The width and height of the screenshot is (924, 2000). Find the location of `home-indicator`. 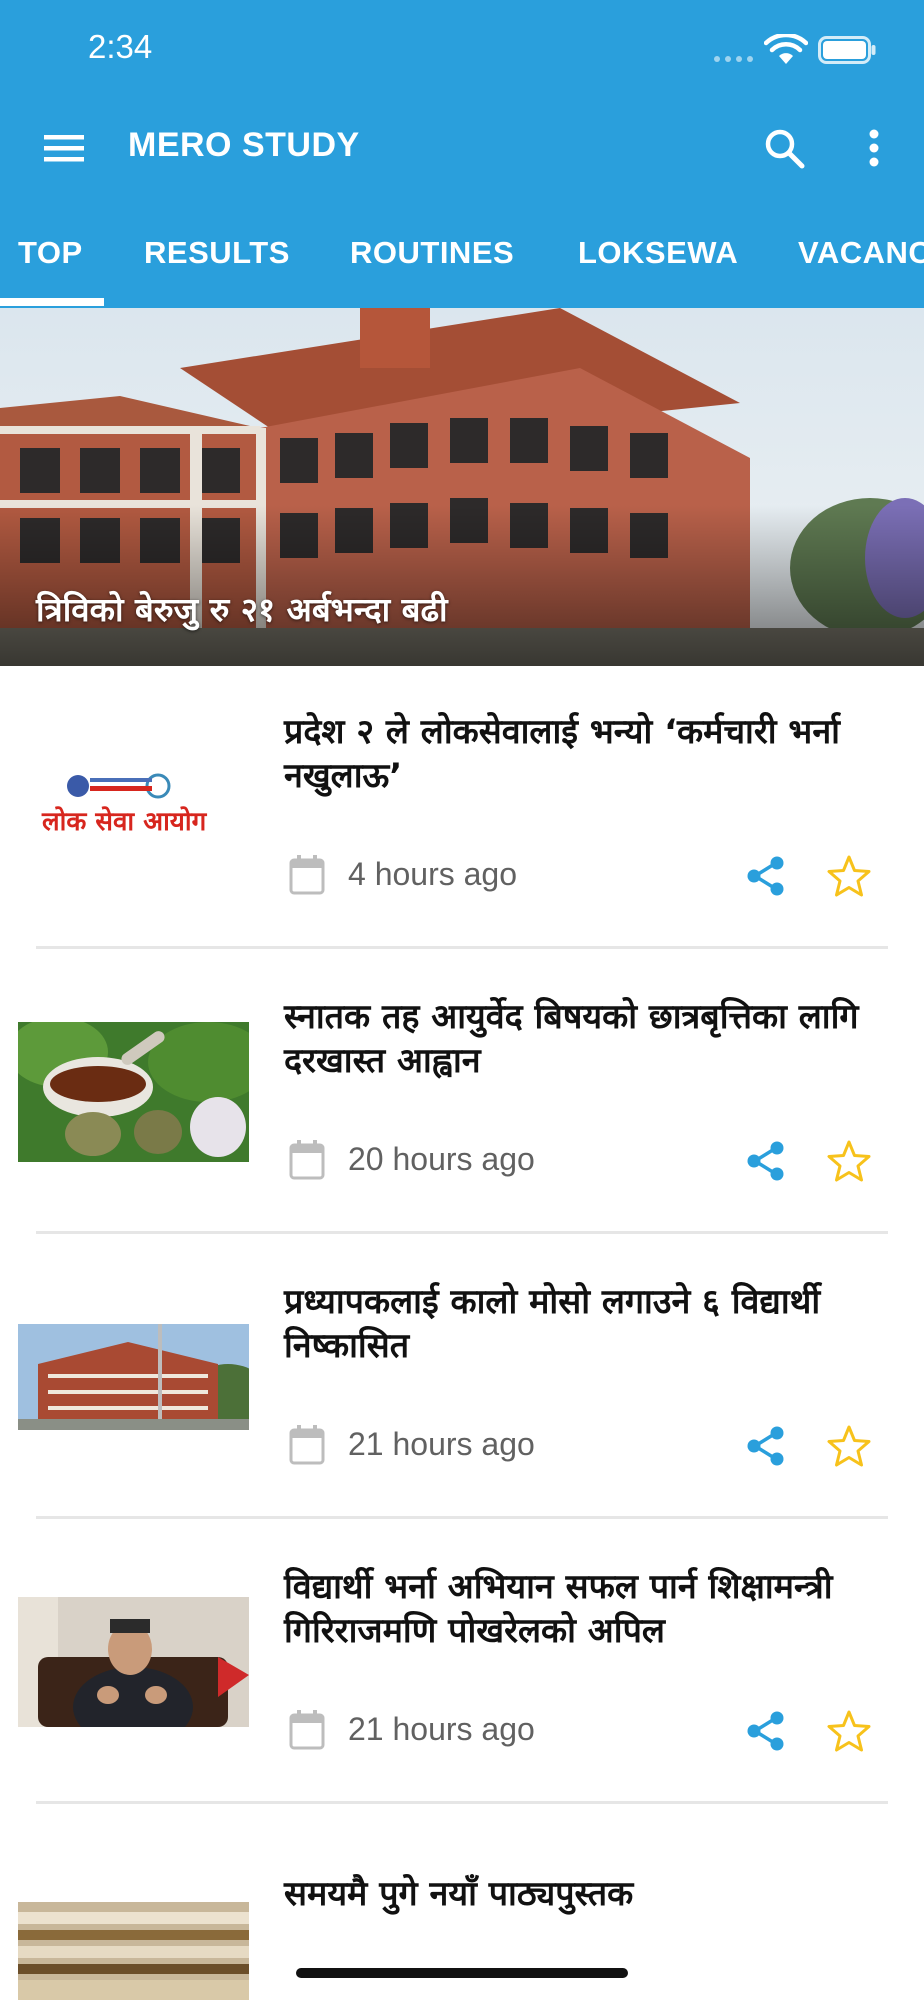

home-indicator is located at coordinates (462, 1973).